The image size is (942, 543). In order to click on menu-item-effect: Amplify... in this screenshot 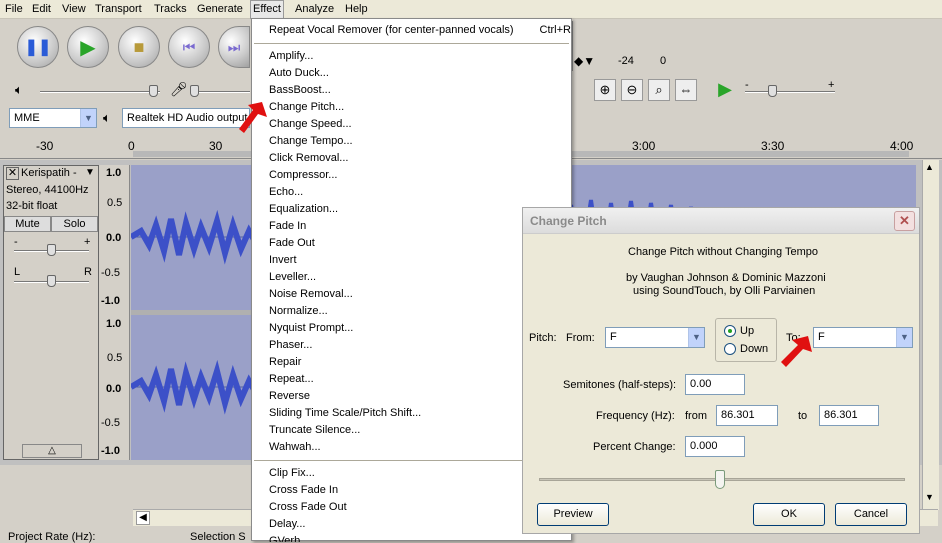, I will do `click(291, 56)`.